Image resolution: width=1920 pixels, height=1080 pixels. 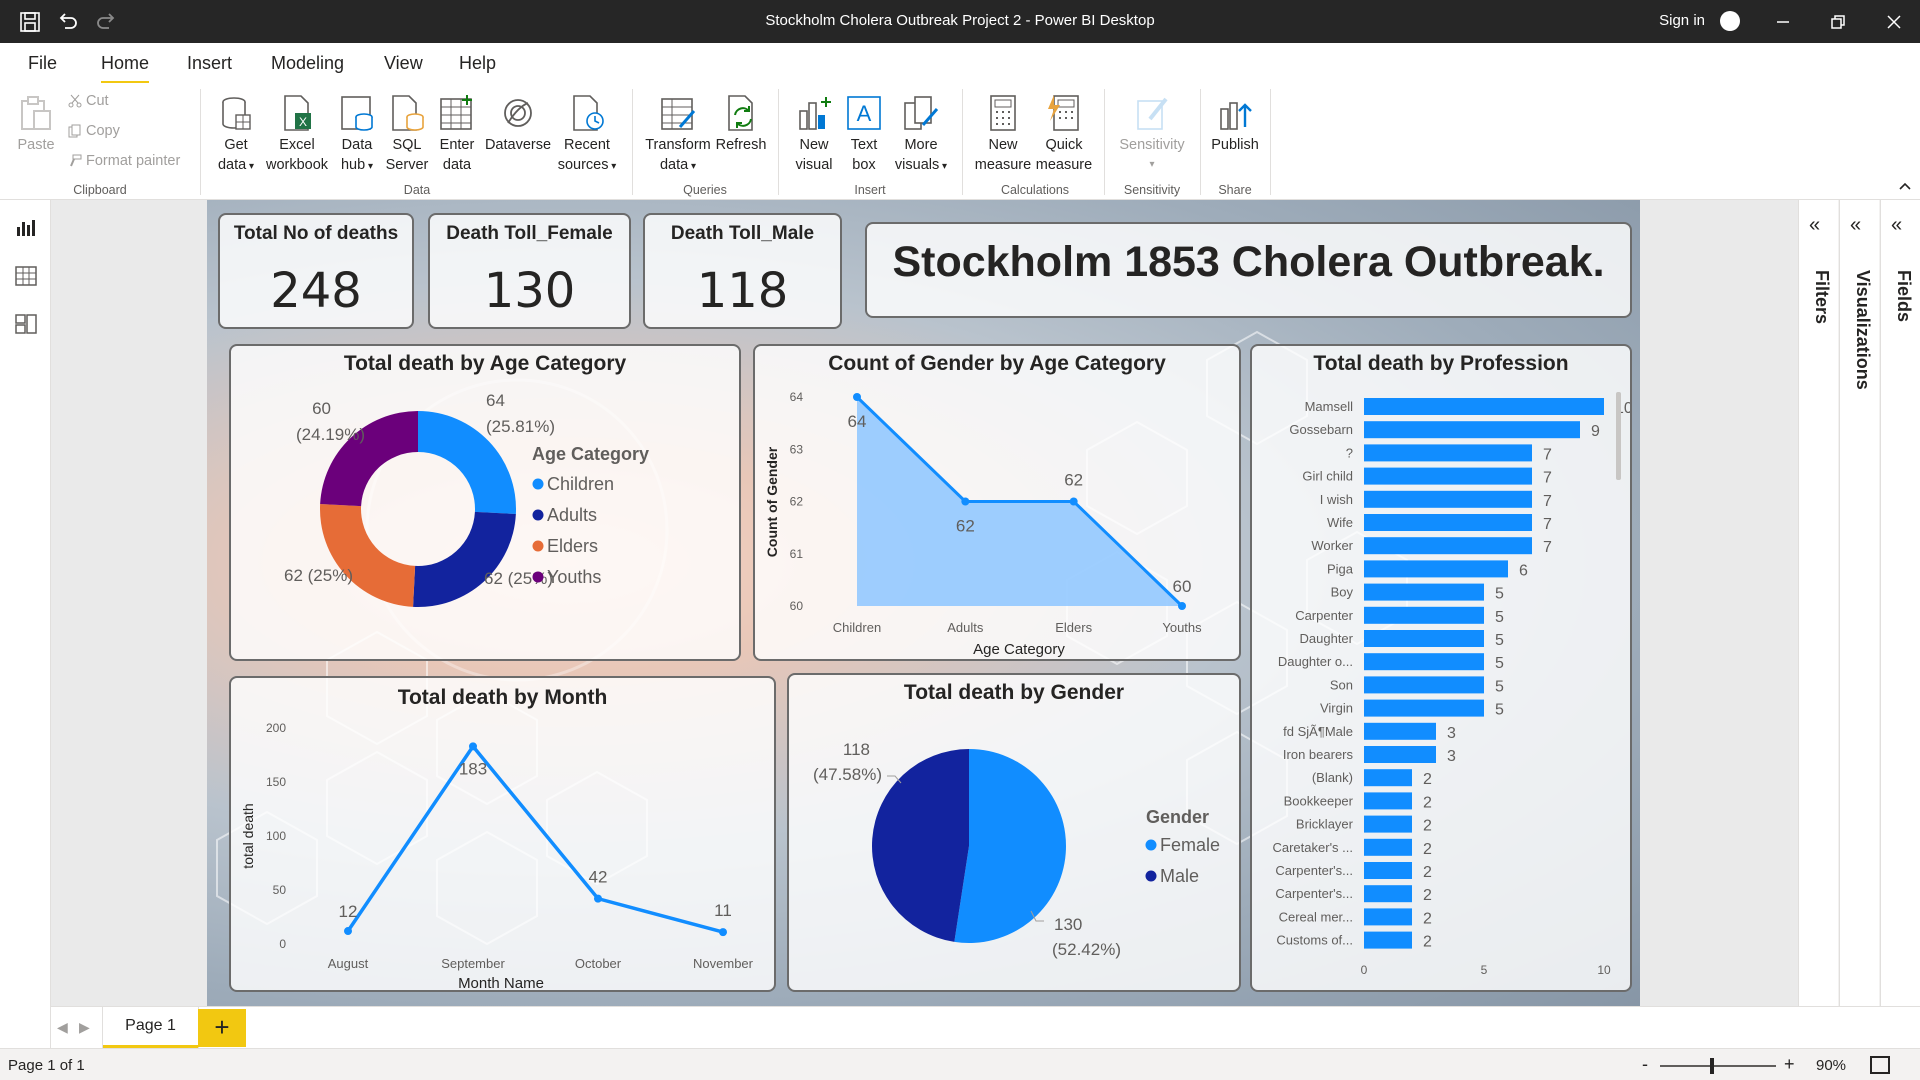 What do you see at coordinates (495, 400) in the screenshot?
I see `data-label: 64` at bounding box center [495, 400].